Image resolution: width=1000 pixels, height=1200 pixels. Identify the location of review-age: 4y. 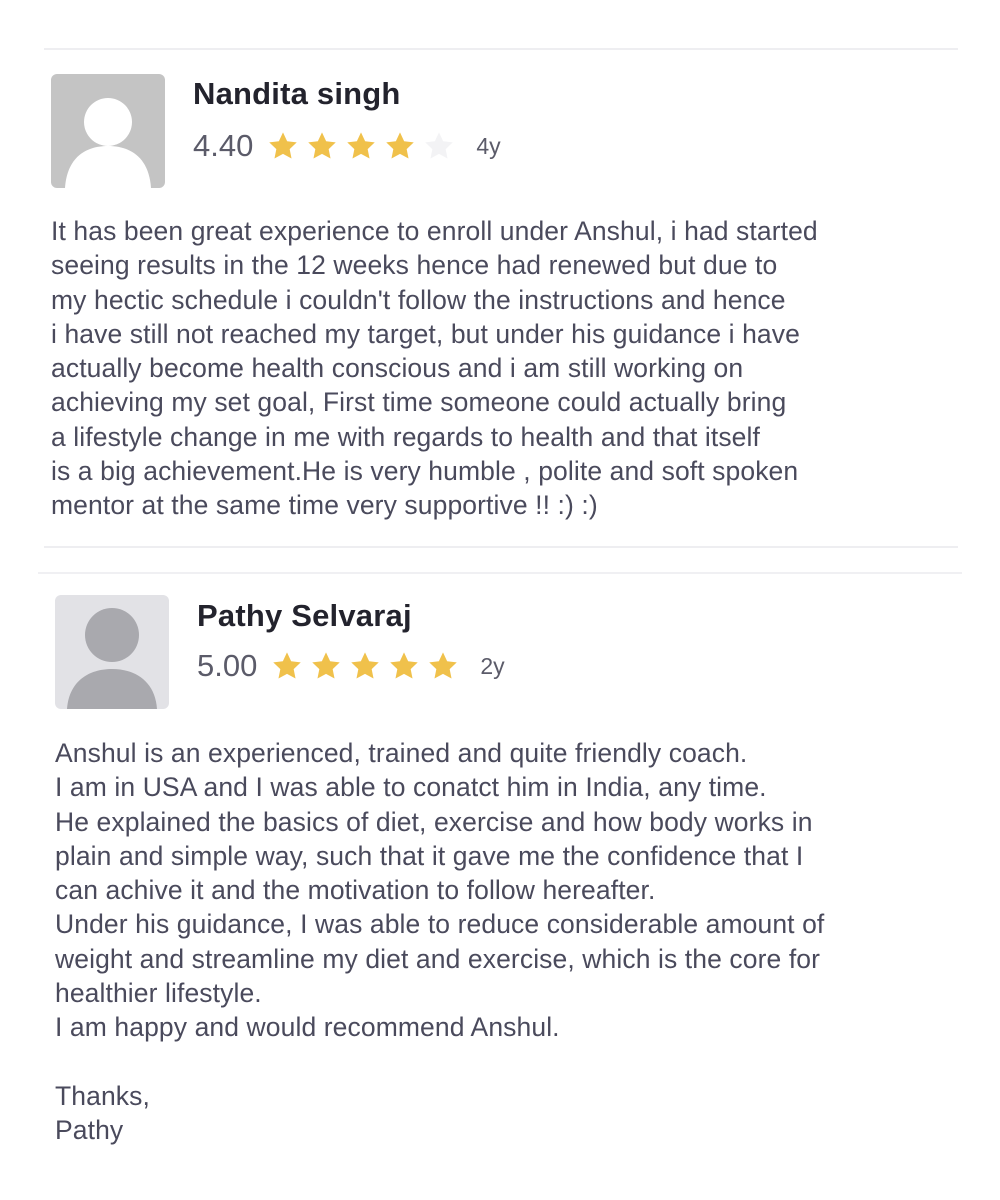
(488, 145).